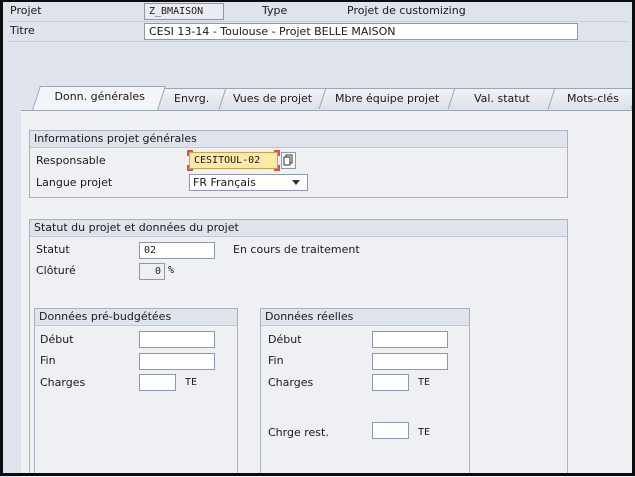  I want to click on actual-fin-label: Fin, so click(276, 360).